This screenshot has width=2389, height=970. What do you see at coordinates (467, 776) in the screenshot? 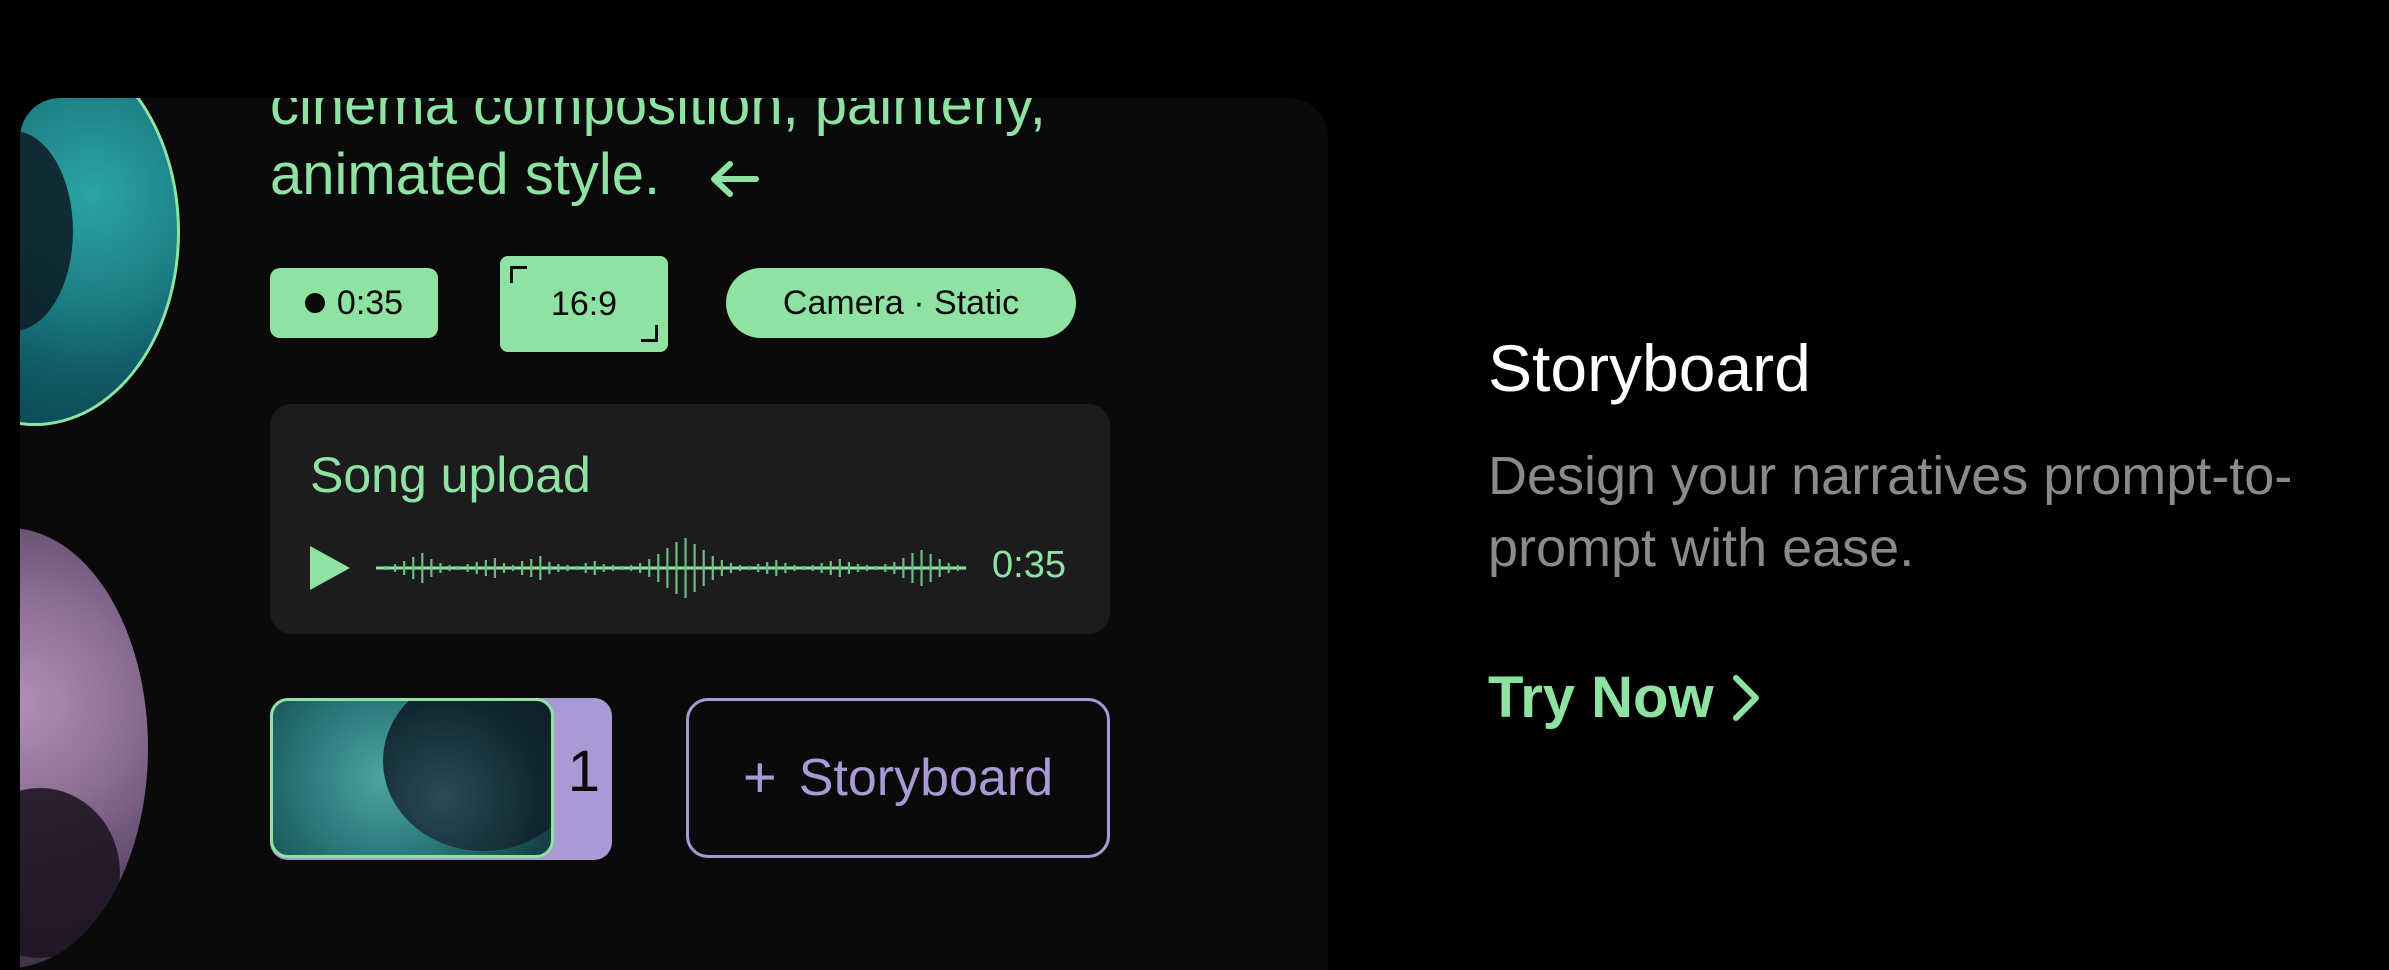
I see `thumbnail-character` at bounding box center [467, 776].